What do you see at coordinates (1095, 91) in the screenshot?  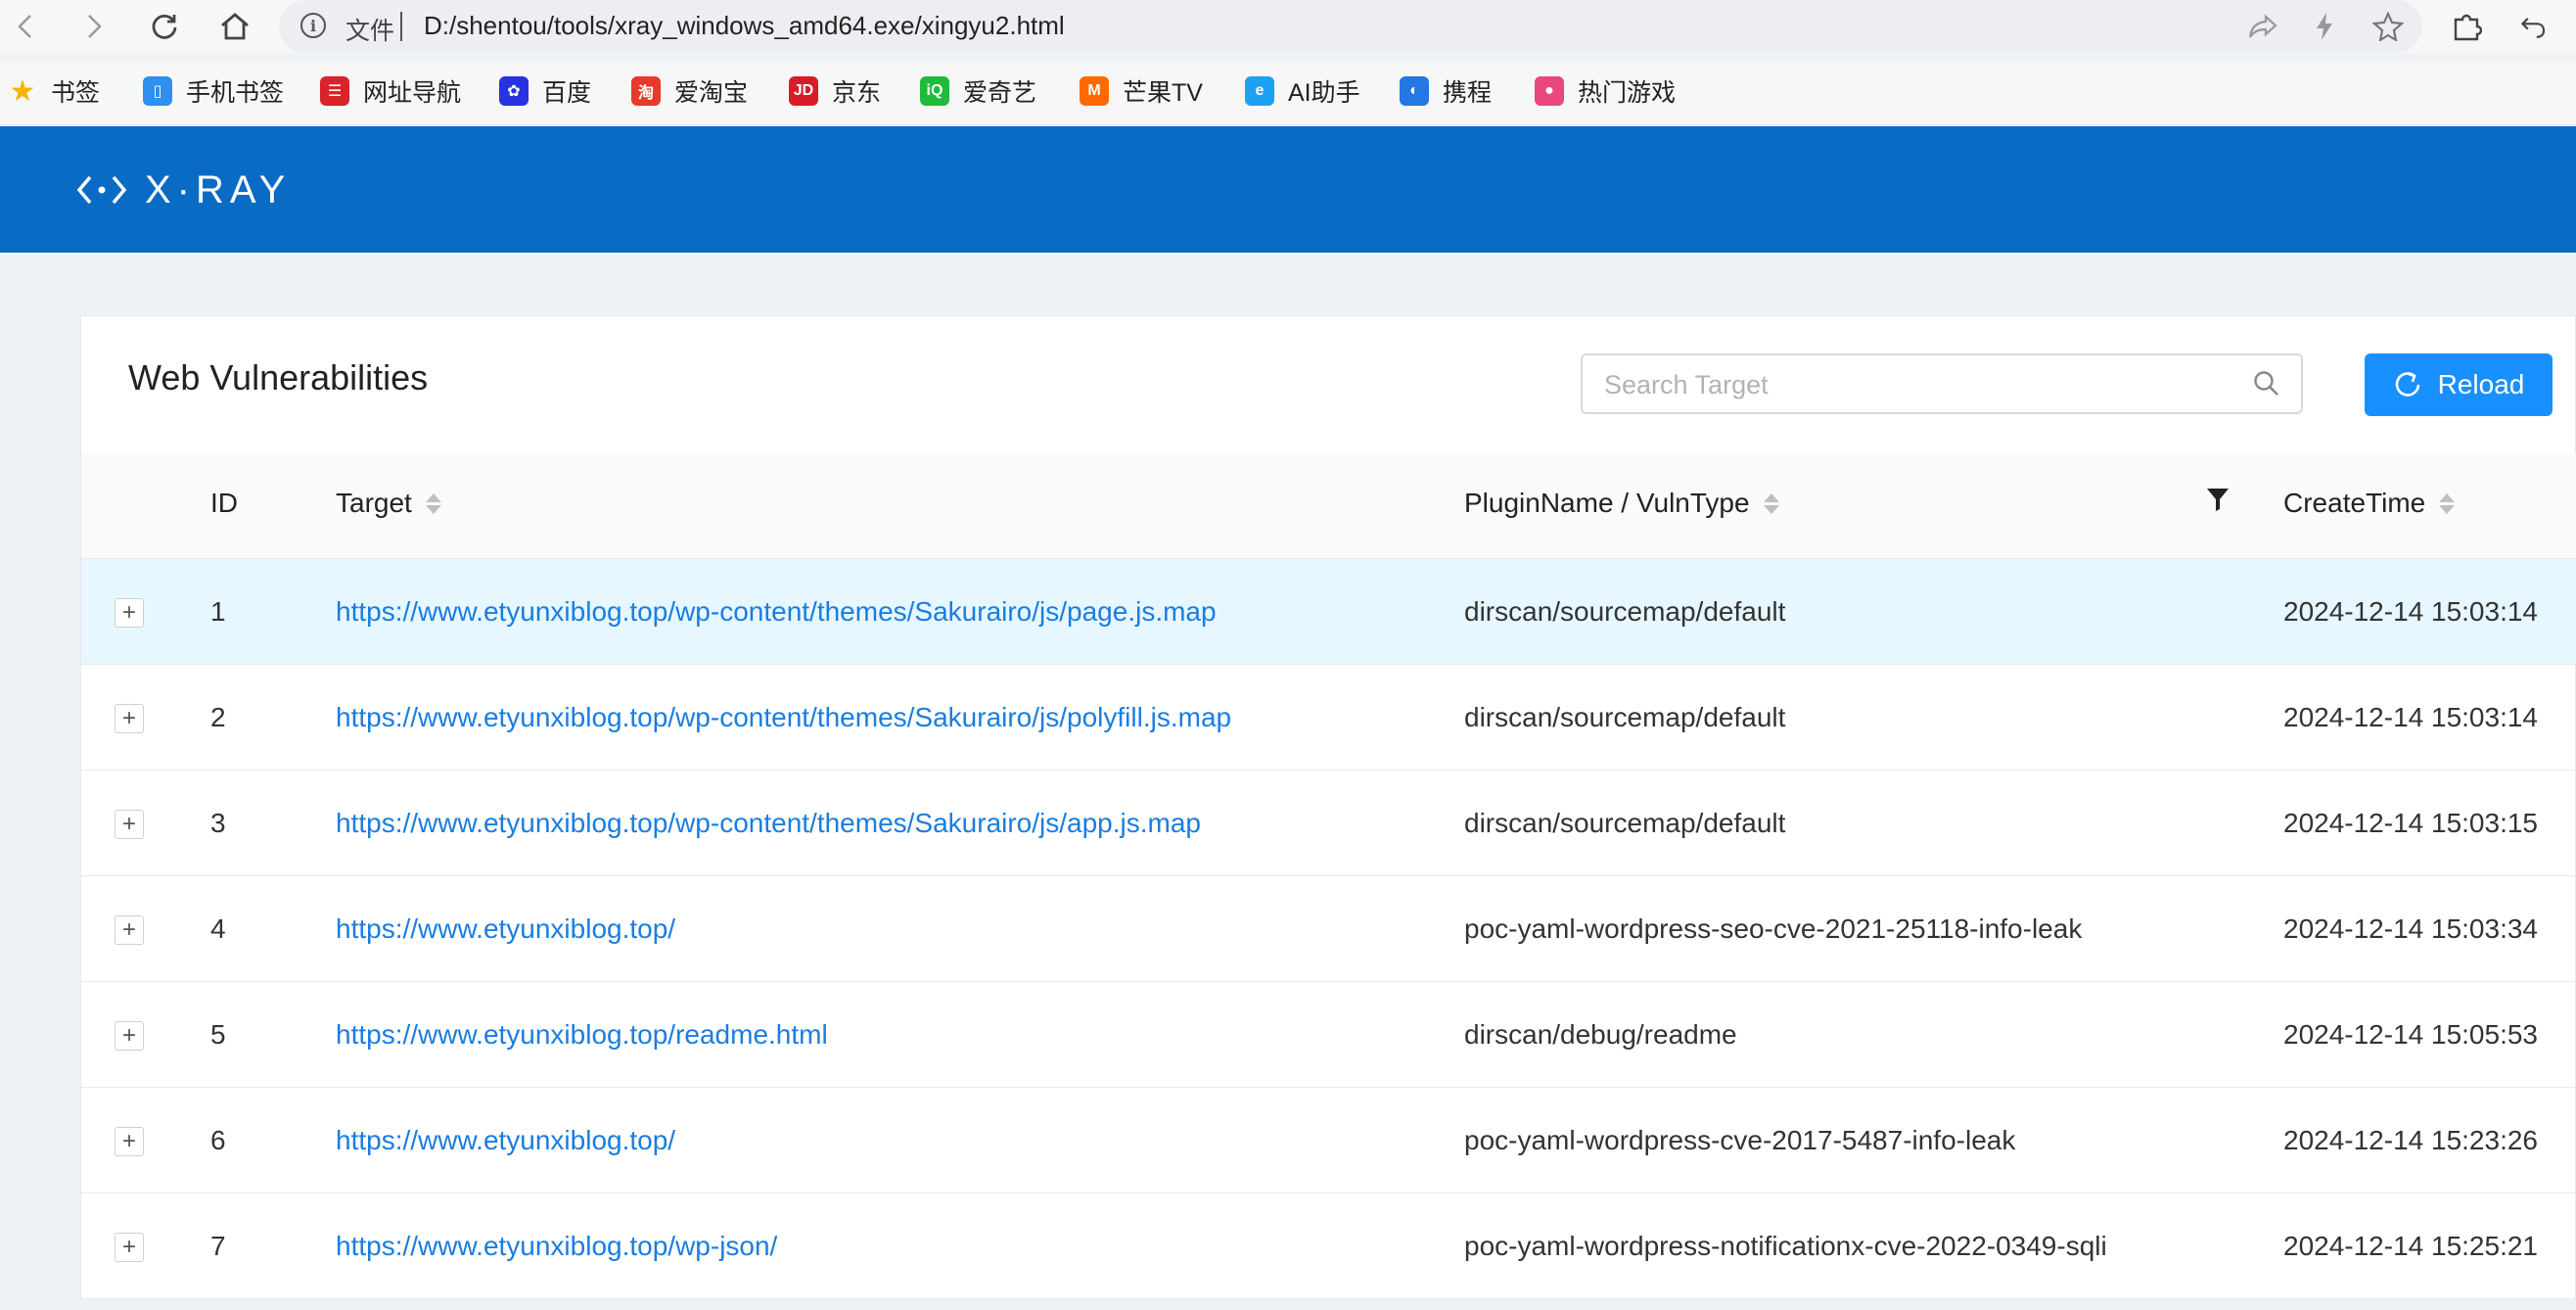 I see `mango-icon: M` at bounding box center [1095, 91].